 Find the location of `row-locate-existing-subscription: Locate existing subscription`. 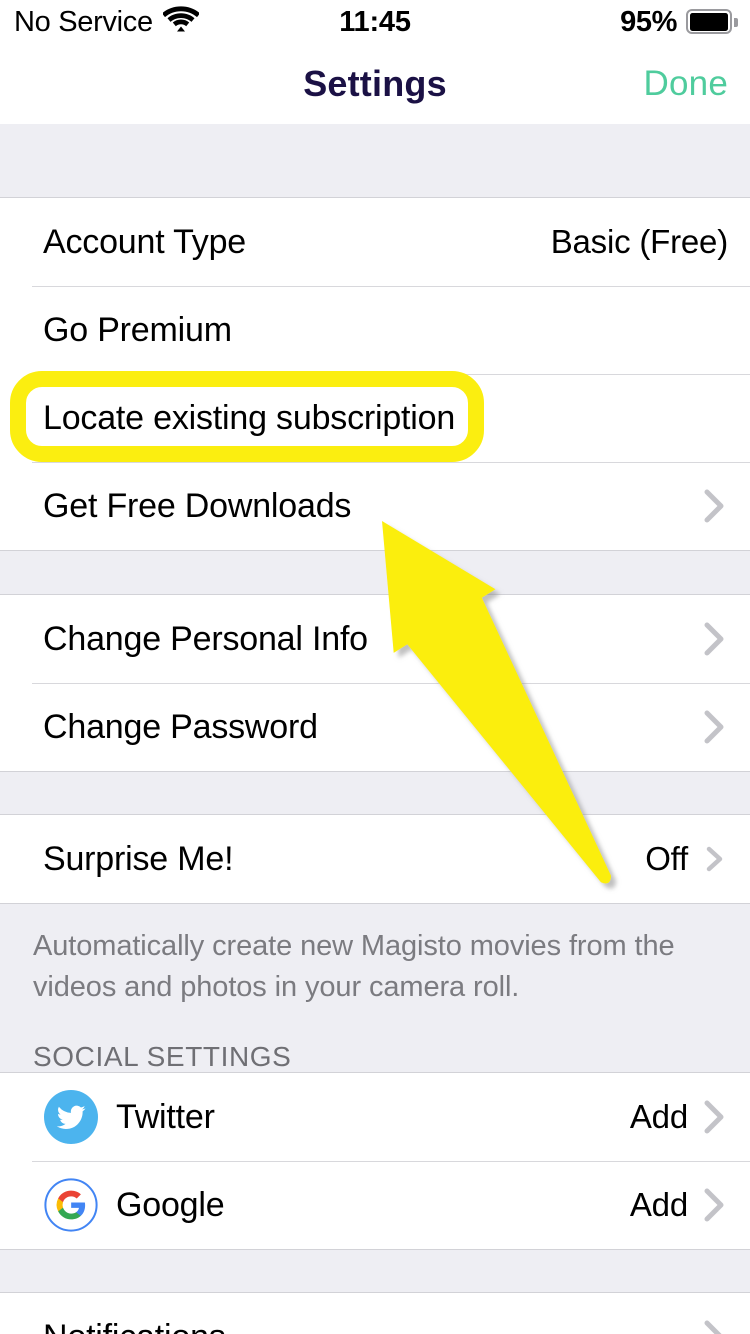

row-locate-existing-subscription: Locate existing subscription is located at coordinates (375, 418).